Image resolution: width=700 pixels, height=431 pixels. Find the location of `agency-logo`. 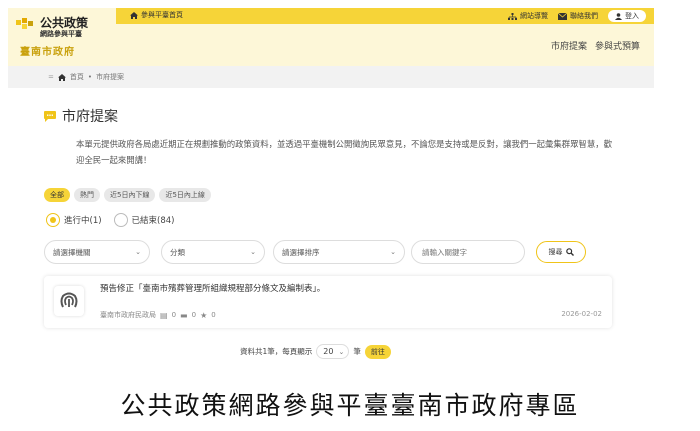

agency-logo is located at coordinates (69, 301).